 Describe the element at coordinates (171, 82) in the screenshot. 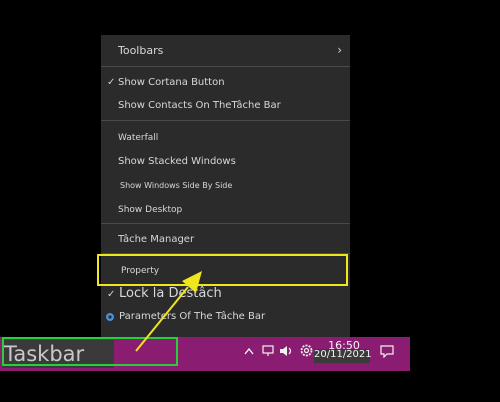

I see `menu-item-label: Show Cortana Button` at that location.